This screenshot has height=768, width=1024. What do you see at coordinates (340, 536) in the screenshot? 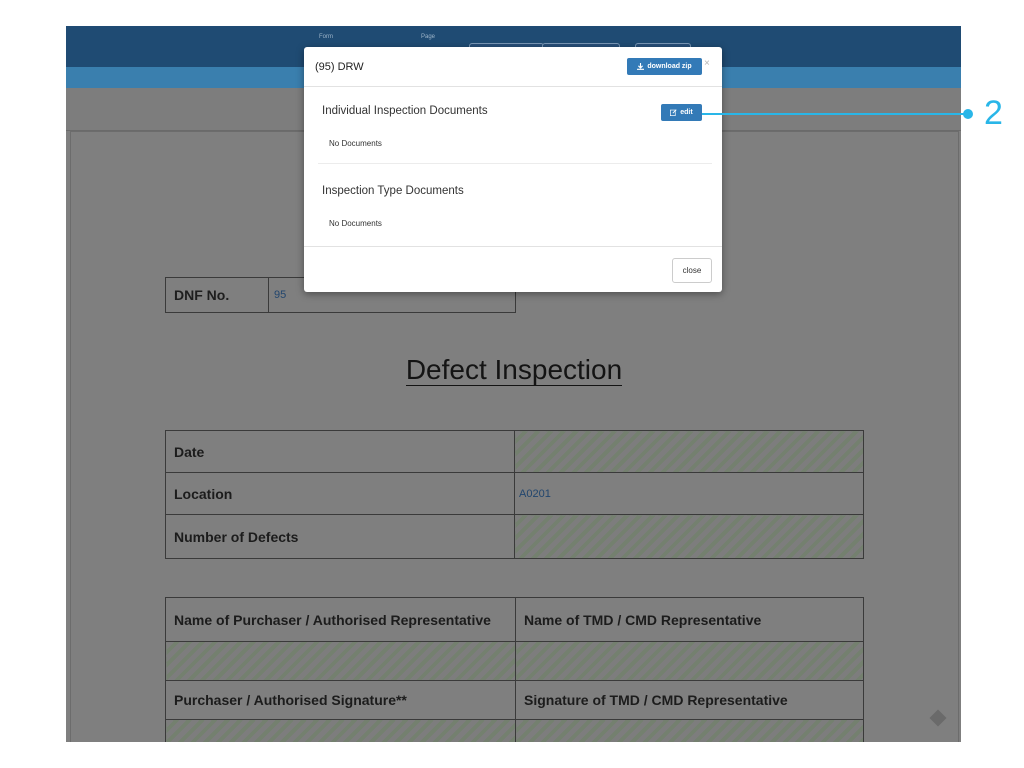
I see `defects-label: Number of Defects` at bounding box center [340, 536].